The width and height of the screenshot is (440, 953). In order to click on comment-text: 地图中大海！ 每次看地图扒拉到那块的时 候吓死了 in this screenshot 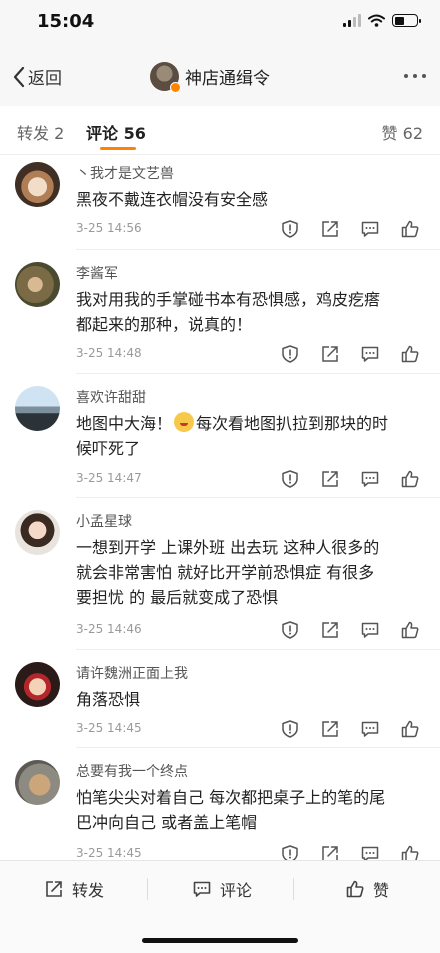, I will do `click(251, 436)`.